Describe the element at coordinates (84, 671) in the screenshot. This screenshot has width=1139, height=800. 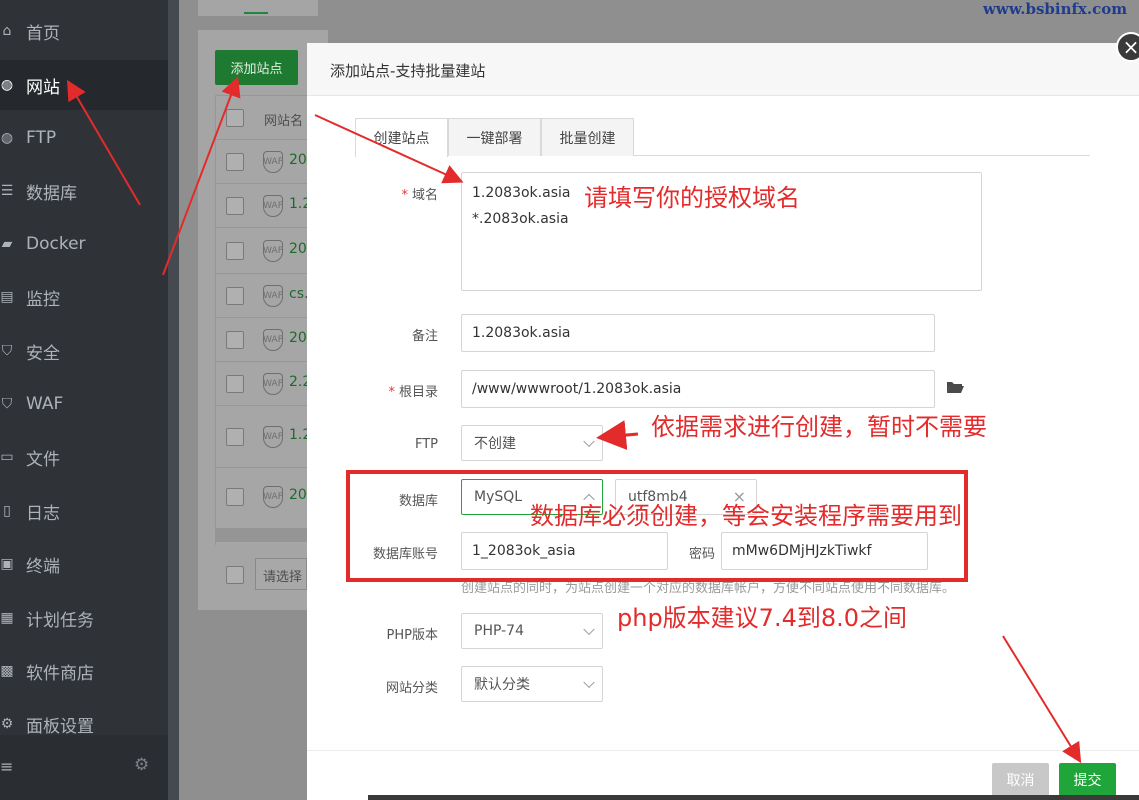
I see `sidebar-item-store: ▩ 软件商店` at that location.